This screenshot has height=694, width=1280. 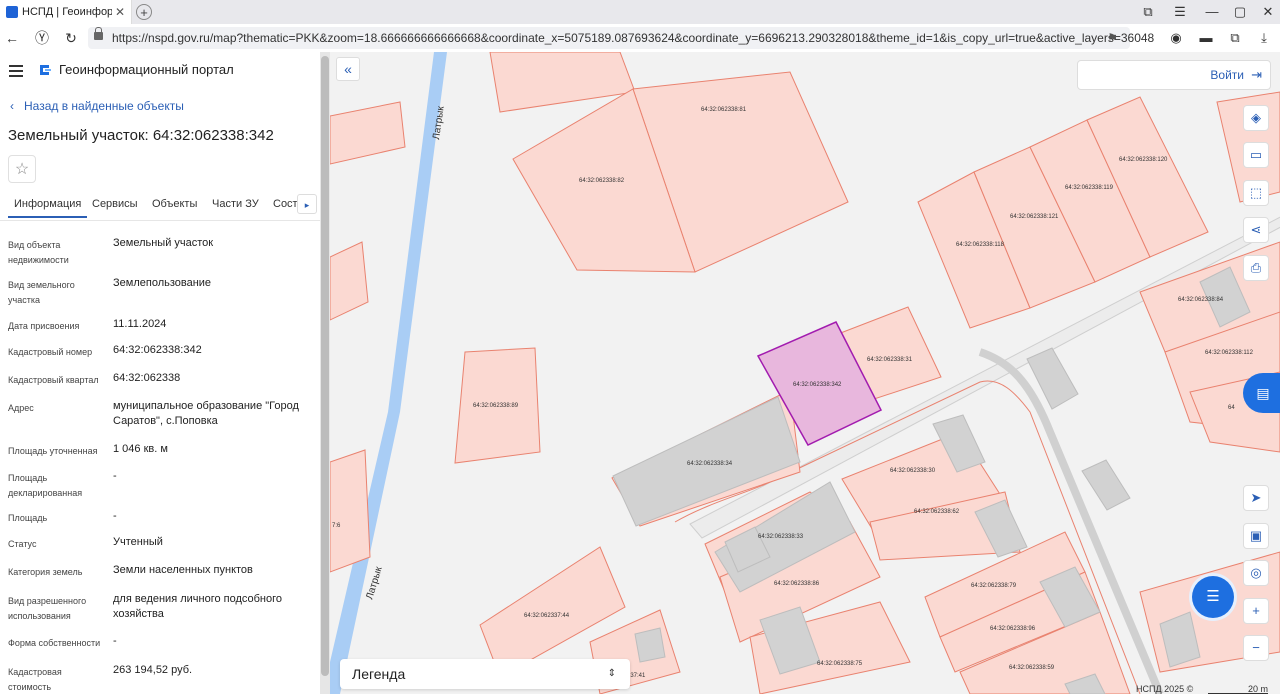 What do you see at coordinates (42, 38) in the screenshot?
I see `yandex-icon: Ⓨ` at bounding box center [42, 38].